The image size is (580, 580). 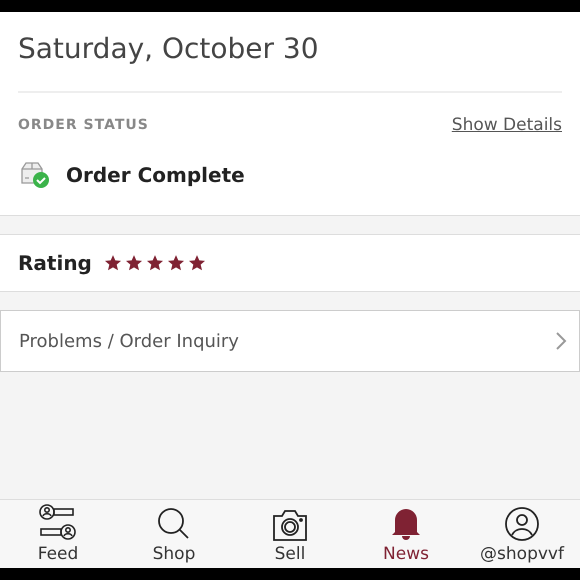 I want to click on order-date: Saturday, October 30, so click(x=290, y=52).